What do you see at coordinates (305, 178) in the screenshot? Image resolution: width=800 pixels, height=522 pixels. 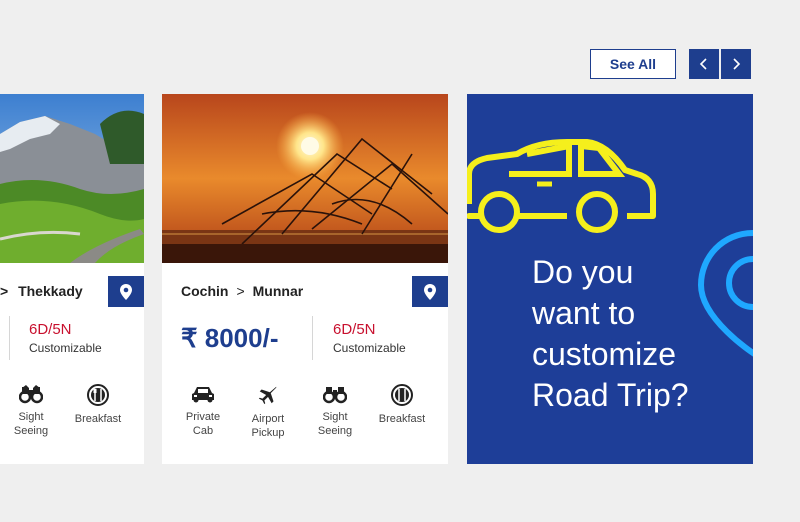 I see `package-image-sunset-nets` at bounding box center [305, 178].